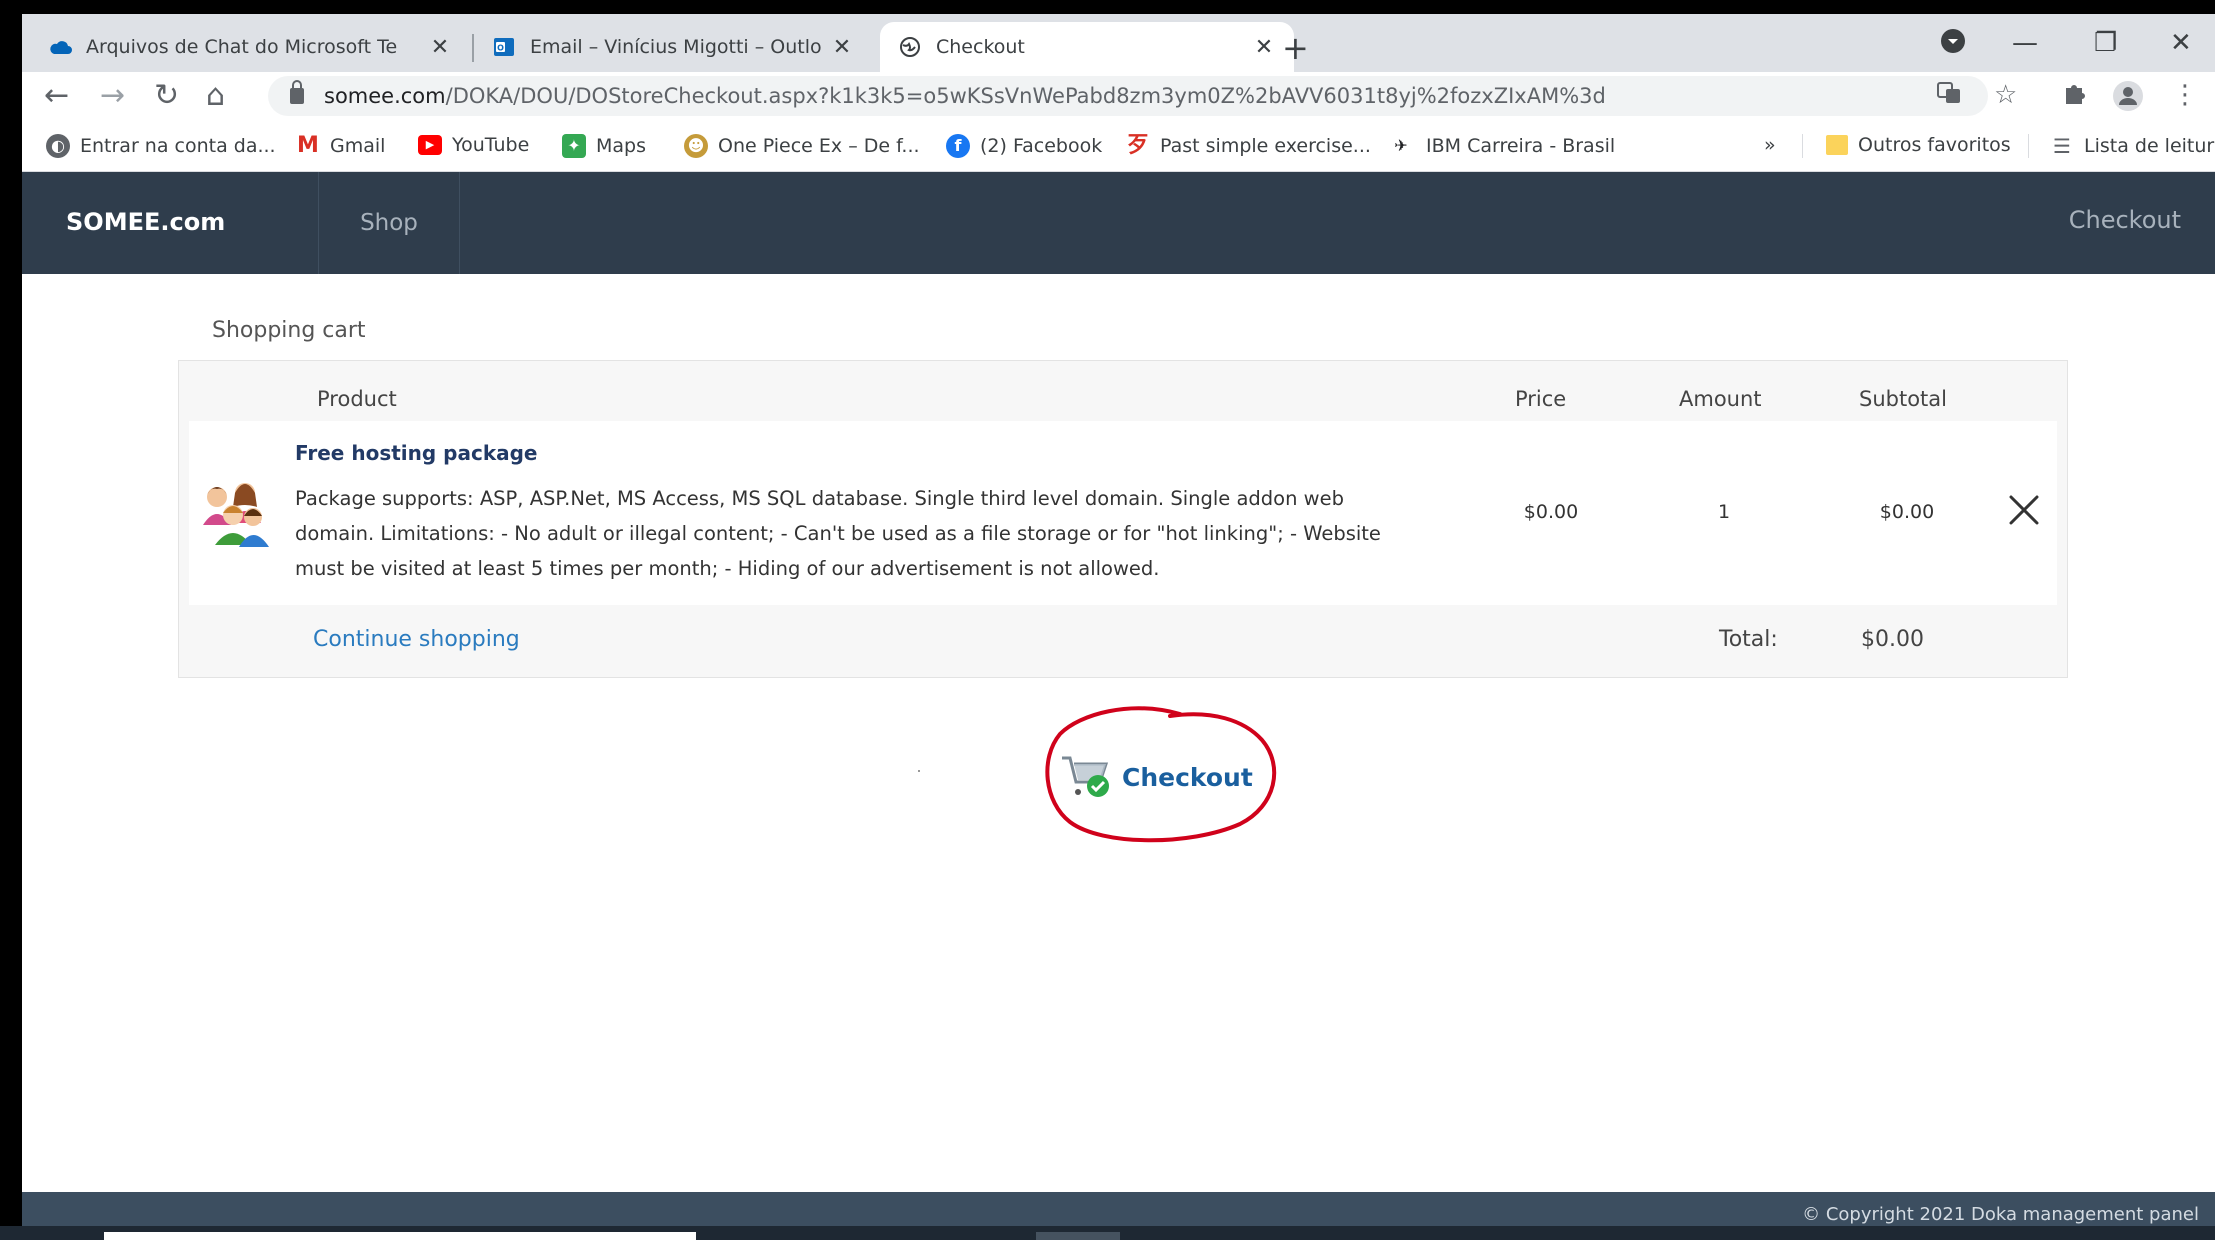 The width and height of the screenshot is (2215, 1240). What do you see at coordinates (2024, 510) in the screenshot?
I see `remove-item-icon` at bounding box center [2024, 510].